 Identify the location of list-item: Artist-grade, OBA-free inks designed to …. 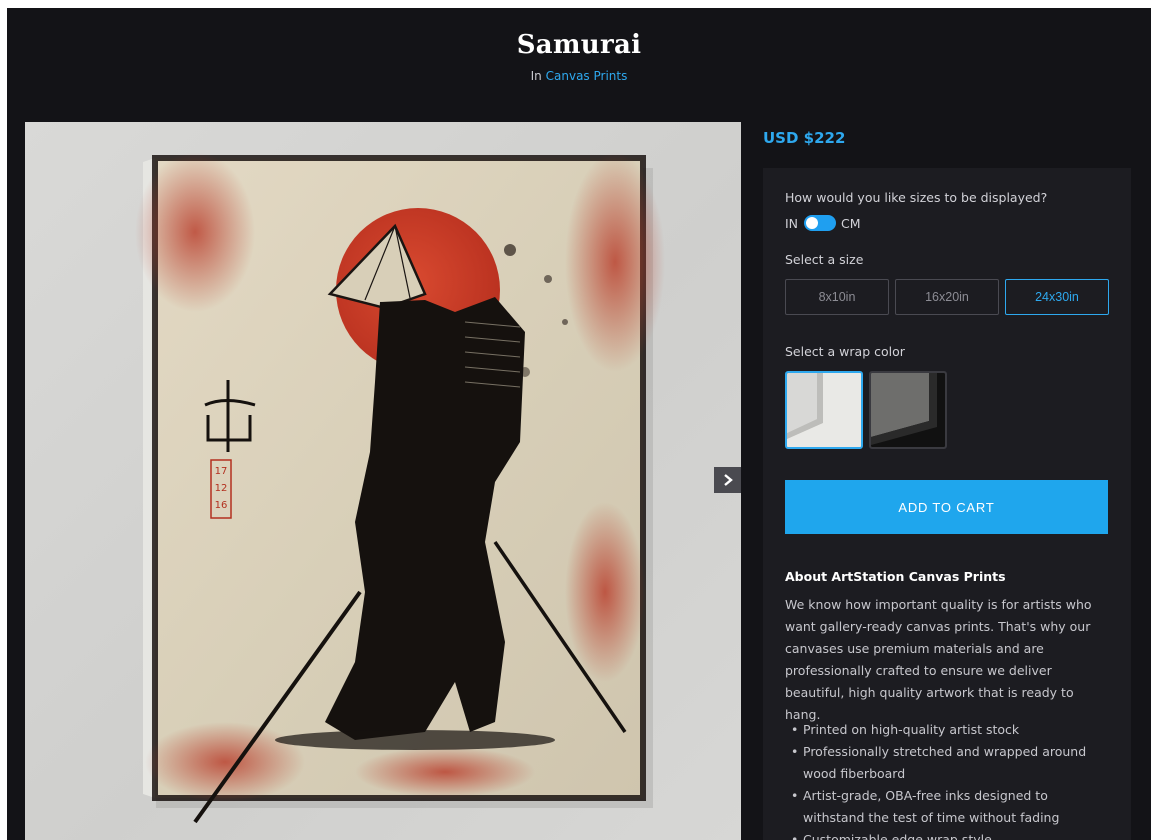
(947, 807).